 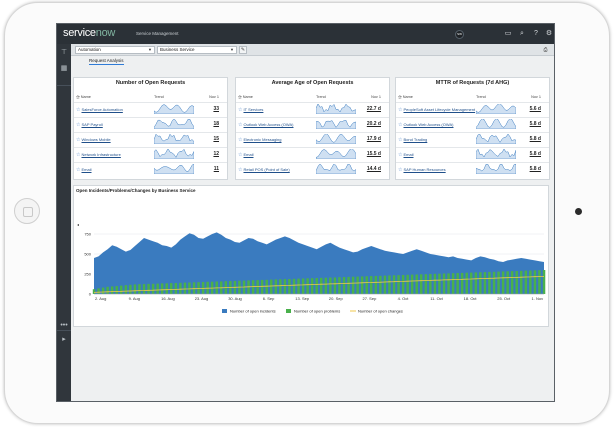 What do you see at coordinates (412, 140) in the screenshot?
I see `row-name-link: ☆Bond Trading` at bounding box center [412, 140].